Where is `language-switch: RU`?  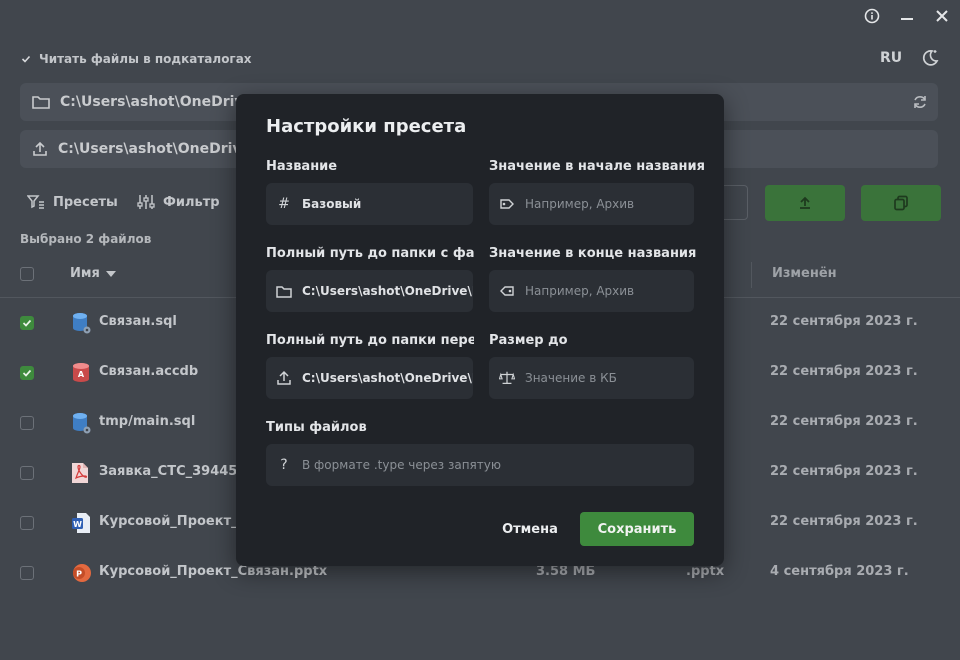 language-switch: RU is located at coordinates (891, 58).